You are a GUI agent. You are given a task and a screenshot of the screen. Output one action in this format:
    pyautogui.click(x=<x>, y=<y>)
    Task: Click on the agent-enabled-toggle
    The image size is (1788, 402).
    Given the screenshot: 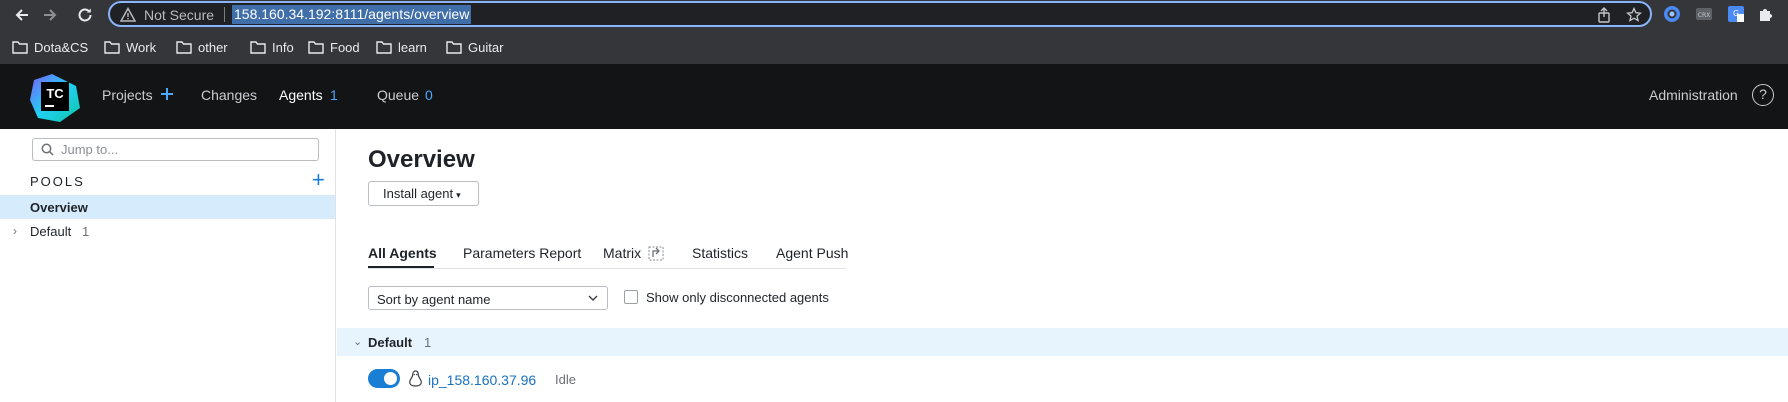 What is the action you would take?
    pyautogui.click(x=384, y=378)
    